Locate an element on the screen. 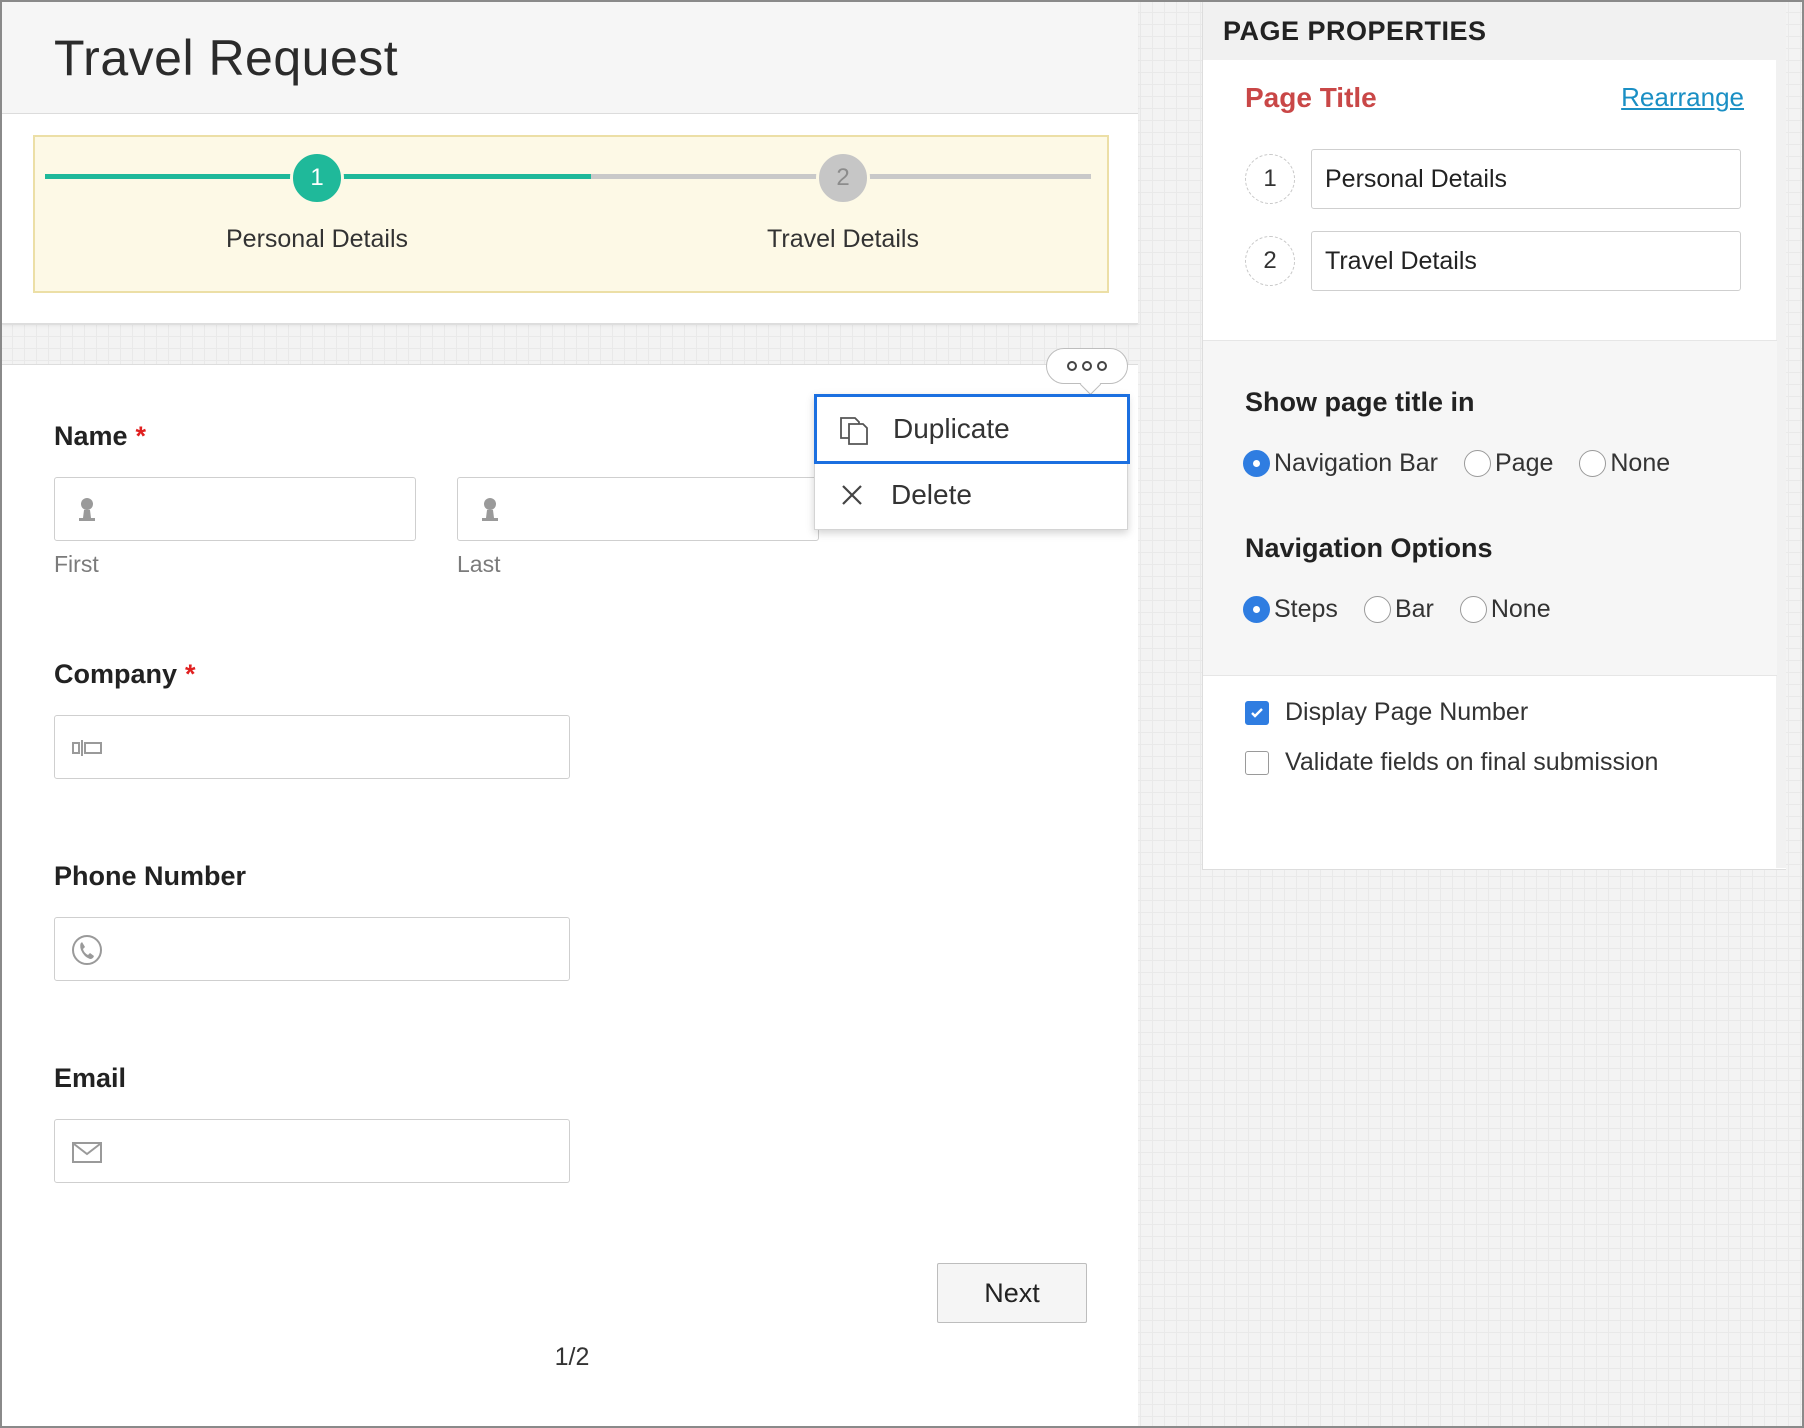 Image resolution: width=1804 pixels, height=1428 pixels. validate-on-submission-option: Validate fields on final submission is located at coordinates (1451, 762).